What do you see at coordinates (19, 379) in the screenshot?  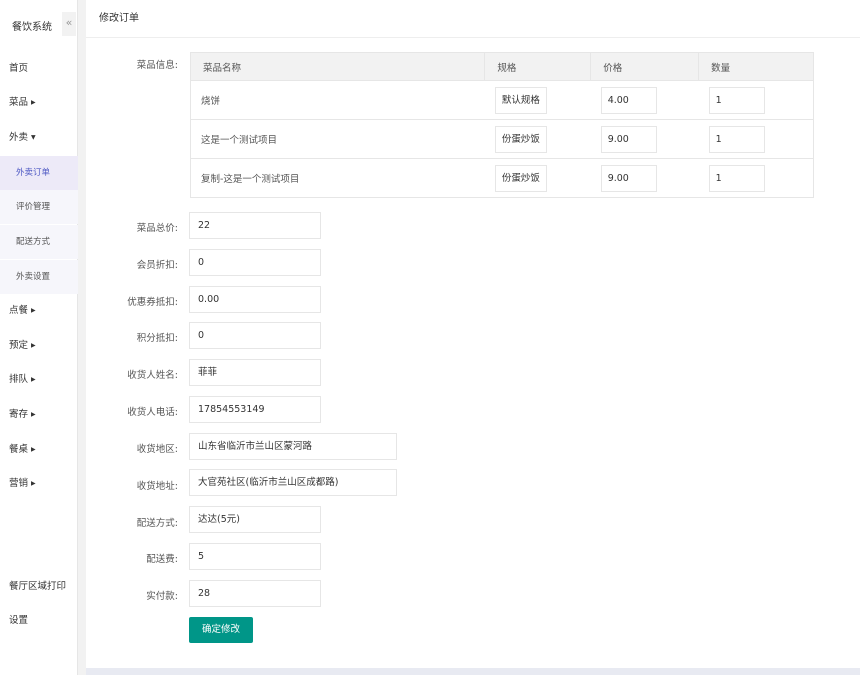 I see `sidebar-item-label: 排队` at bounding box center [19, 379].